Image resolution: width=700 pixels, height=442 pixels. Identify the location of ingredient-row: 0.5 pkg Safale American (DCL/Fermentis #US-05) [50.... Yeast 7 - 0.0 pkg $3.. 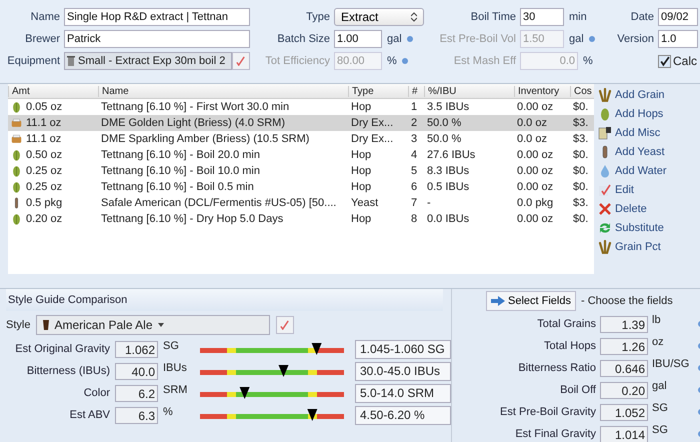
(301, 203).